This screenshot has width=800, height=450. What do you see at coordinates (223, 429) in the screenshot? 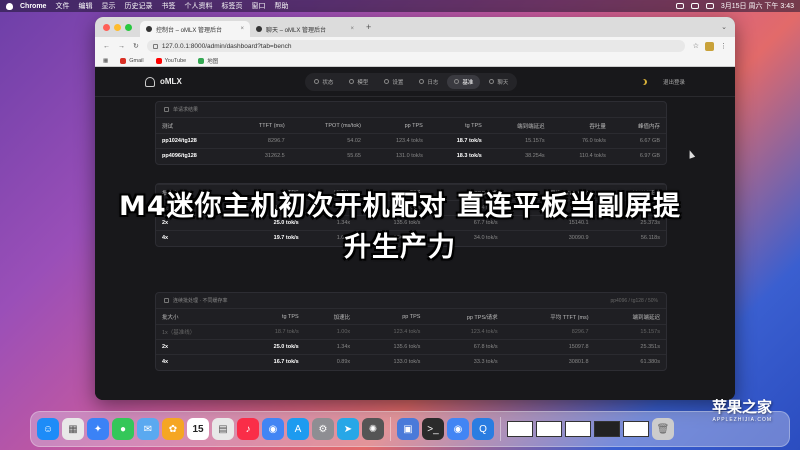
I see `notes-icon: ▤` at bounding box center [223, 429].